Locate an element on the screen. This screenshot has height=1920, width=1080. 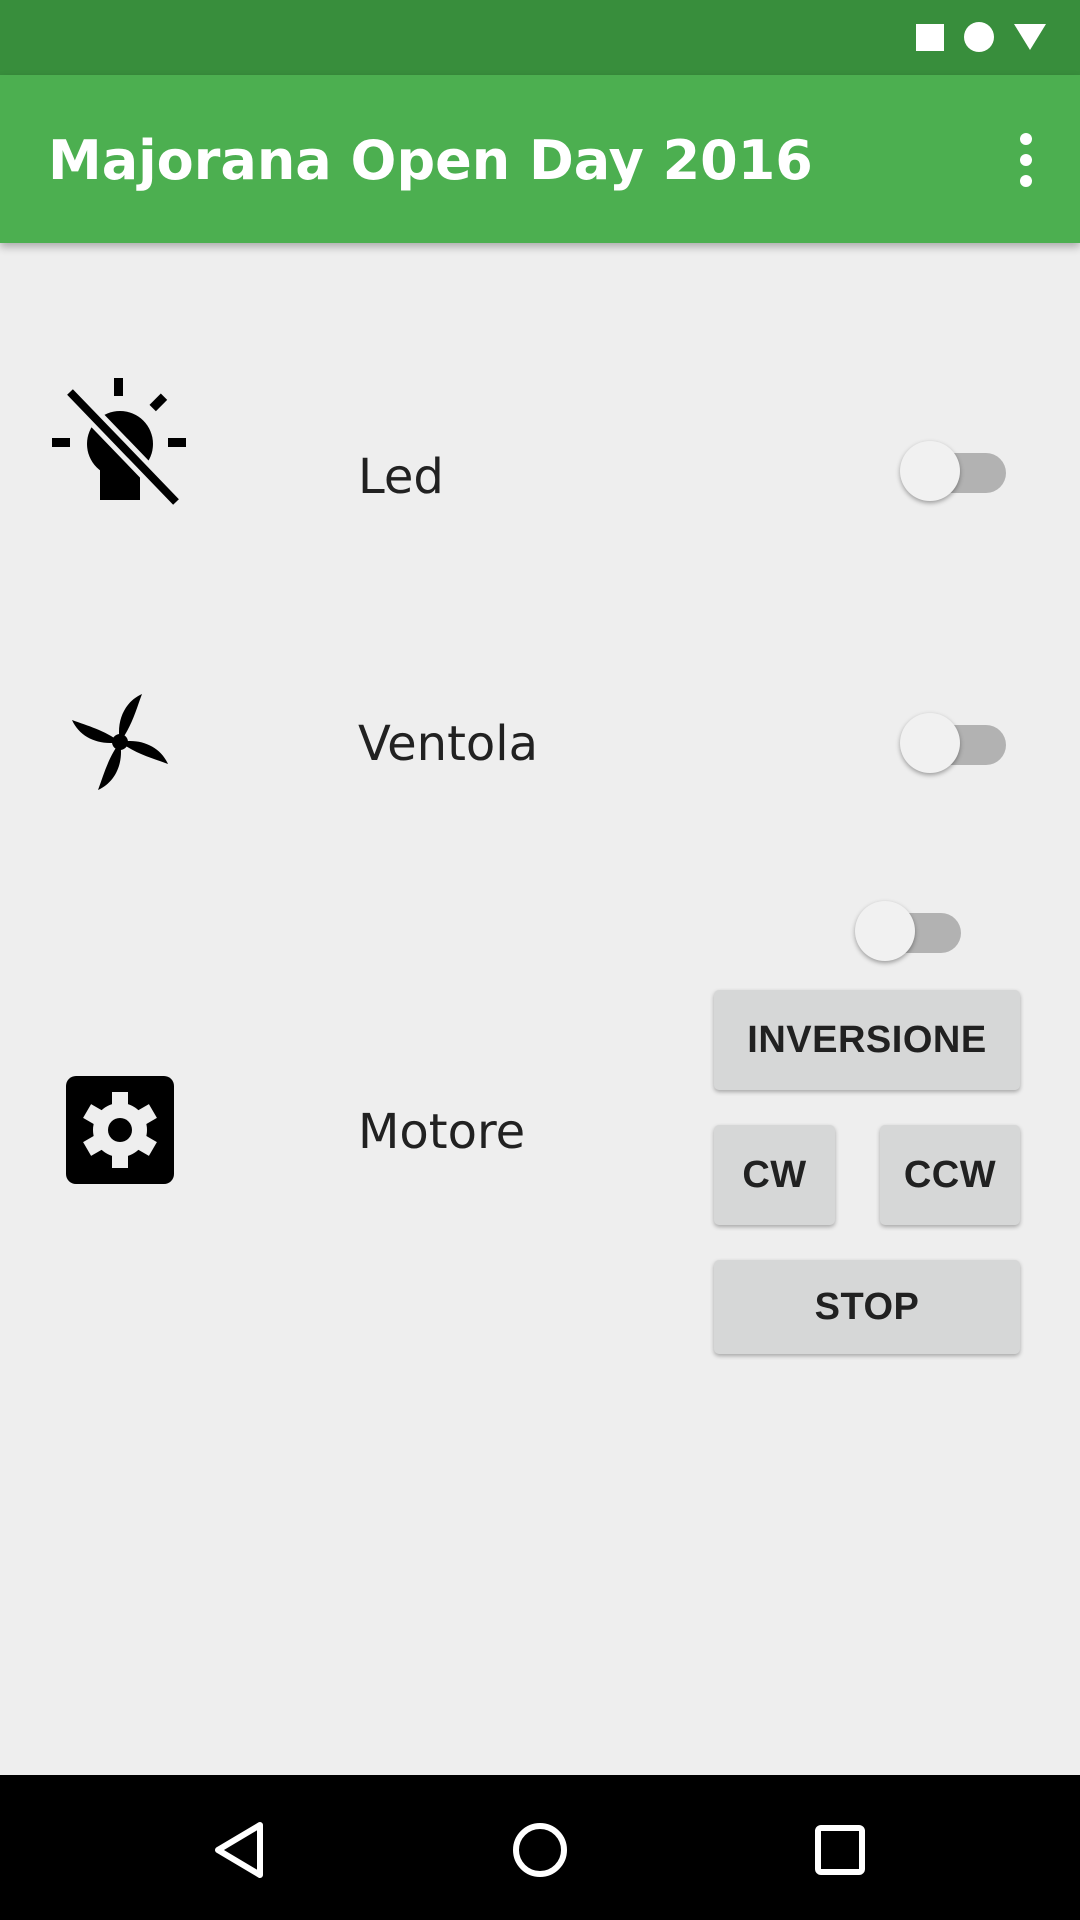
ccw-button: CCW is located at coordinates (950, 1175).